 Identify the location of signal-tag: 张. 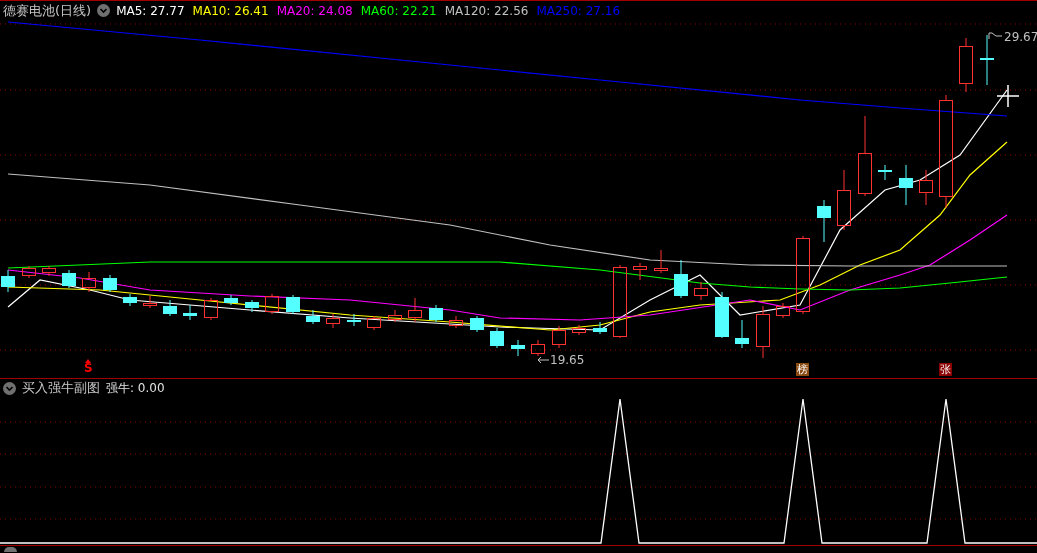
(945, 369).